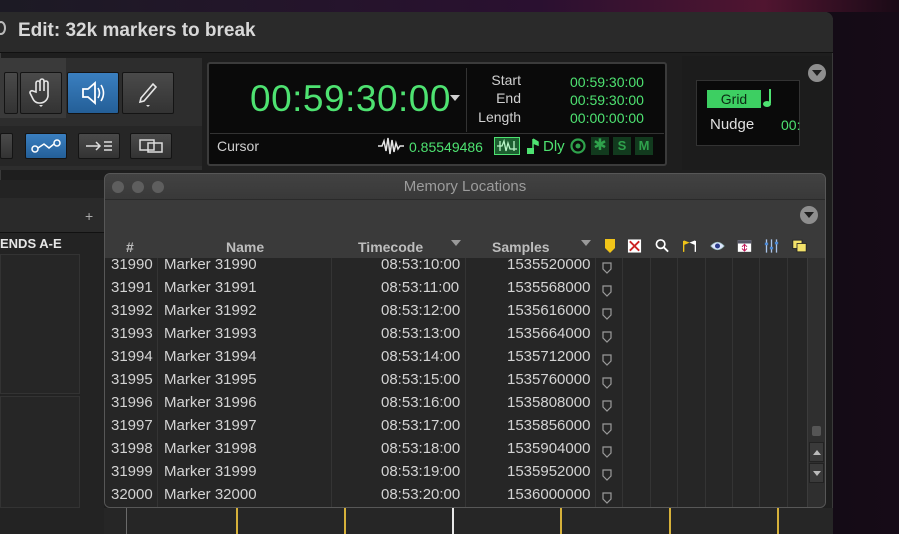 Image resolution: width=899 pixels, height=534 pixels. Describe the element at coordinates (350, 99) in the screenshot. I see `main-time-counter: 00:59:30:00` at that location.